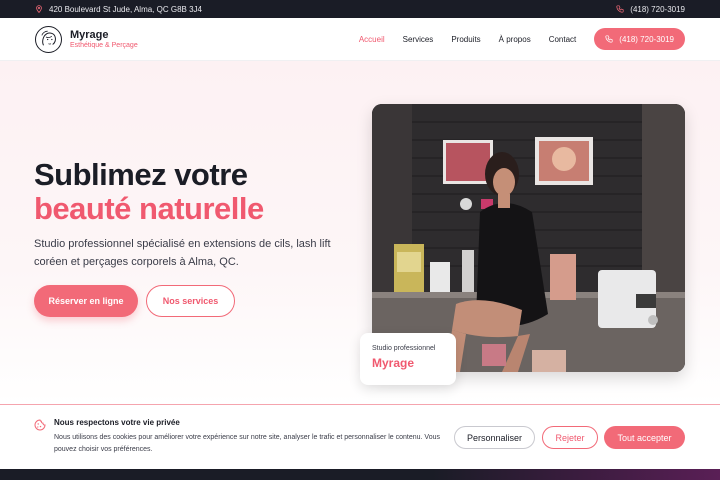 This screenshot has width=720, height=480. Describe the element at coordinates (657, 9) in the screenshot. I see `phone-text: (418) 720-3019` at that location.